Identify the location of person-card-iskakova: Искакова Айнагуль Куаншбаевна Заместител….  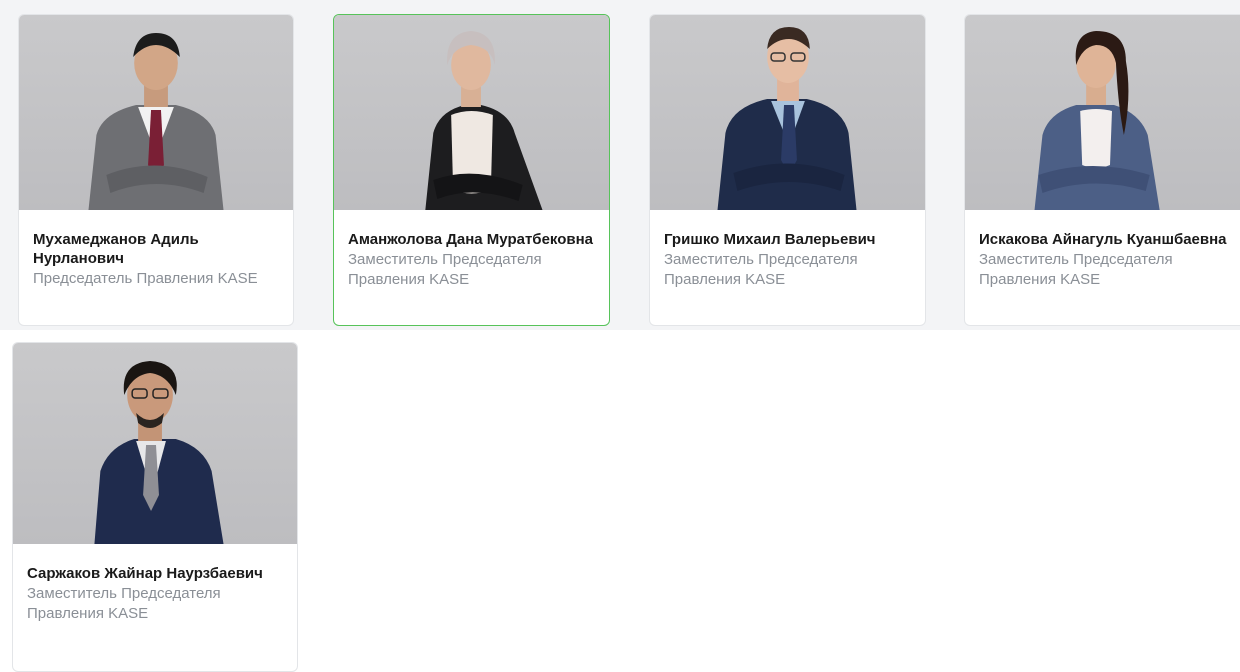
(1102, 170).